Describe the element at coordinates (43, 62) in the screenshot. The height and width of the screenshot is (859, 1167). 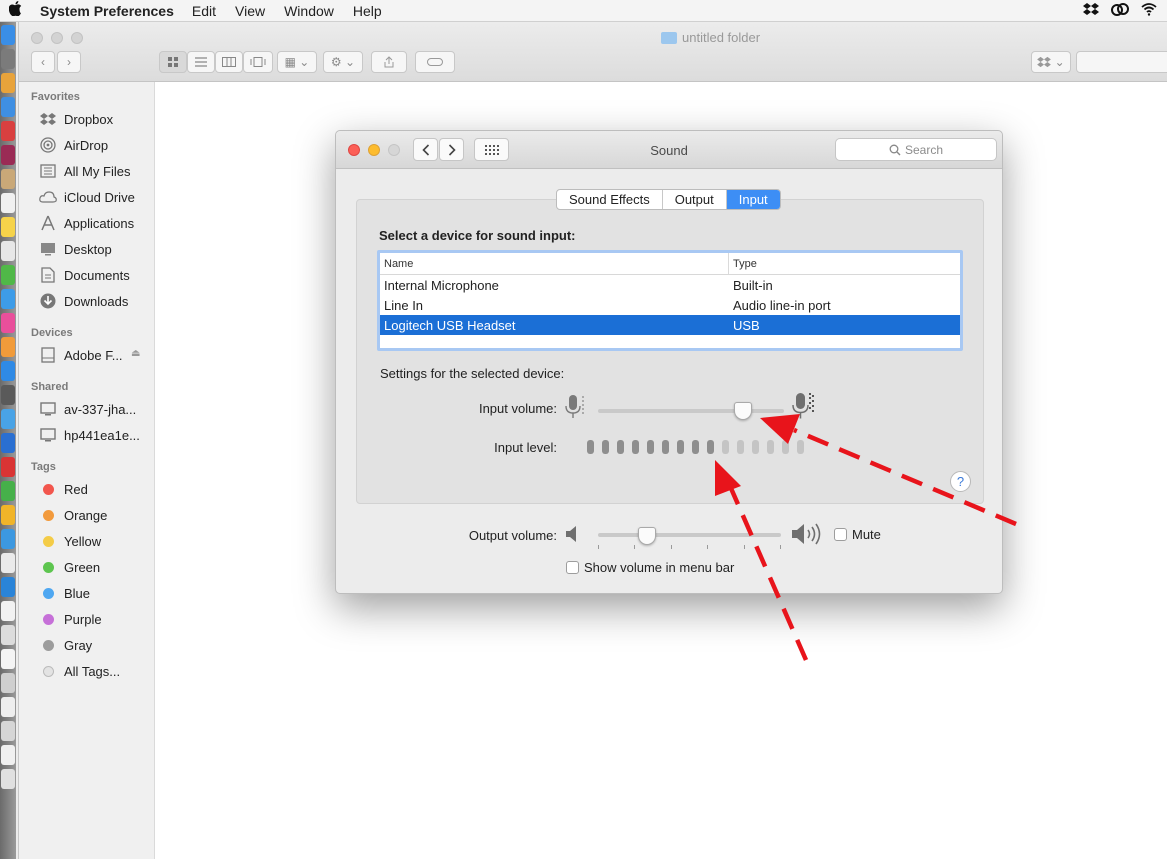
I see `back-button: ‹` at that location.